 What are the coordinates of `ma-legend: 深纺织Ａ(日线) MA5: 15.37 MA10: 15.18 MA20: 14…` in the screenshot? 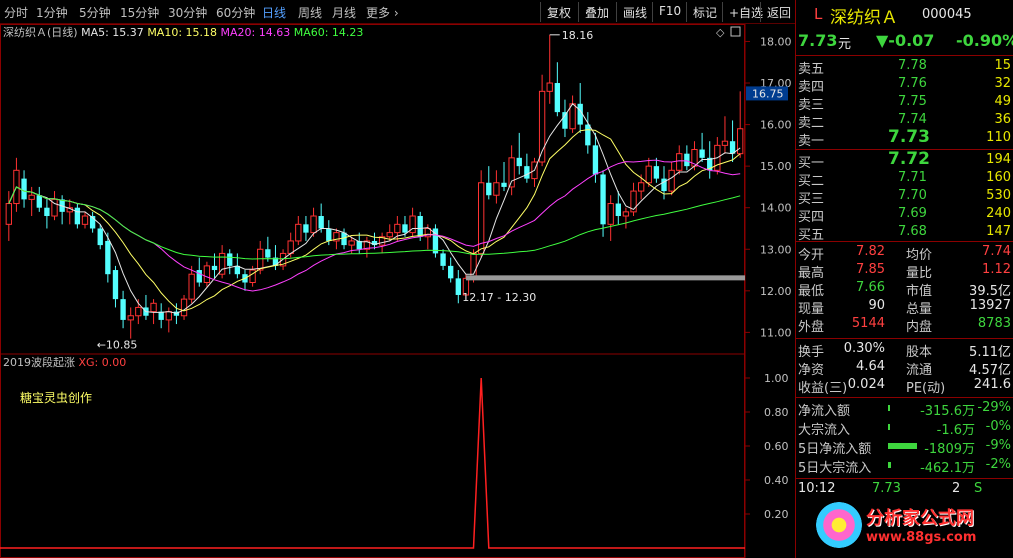 It's located at (183, 32).